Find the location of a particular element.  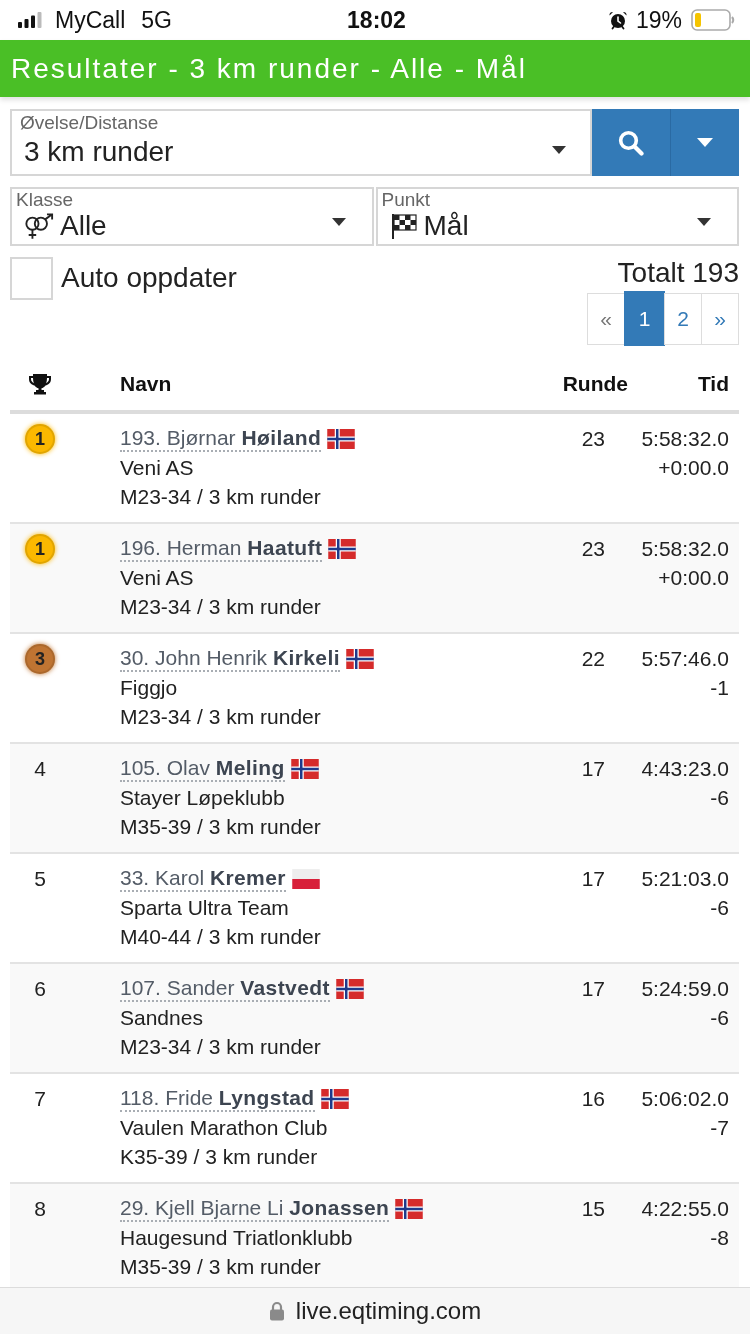

column-header: Runde is located at coordinates (594, 384).